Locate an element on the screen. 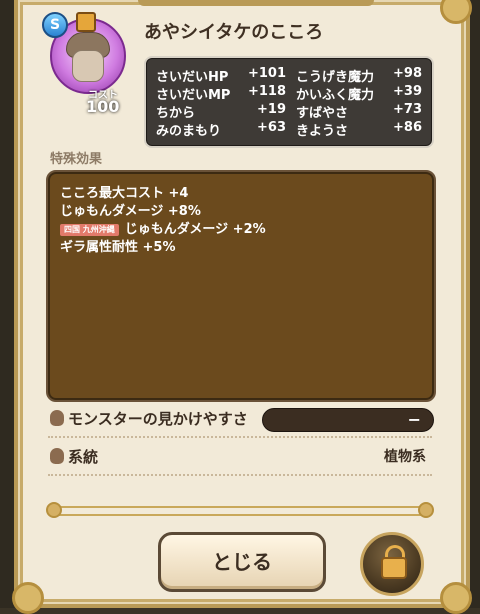 The image size is (480, 614). close-button: とじる is located at coordinates (242, 562).